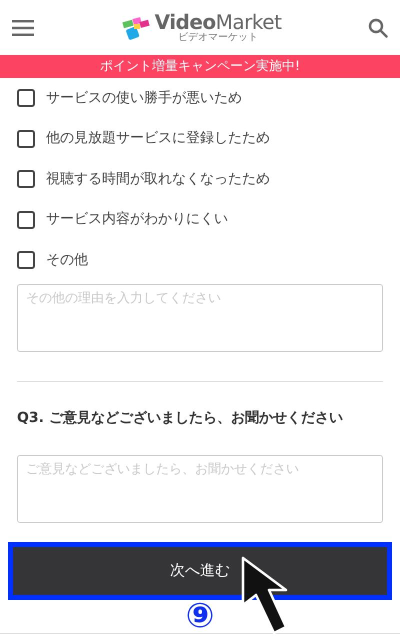 The height and width of the screenshot is (642, 400). What do you see at coordinates (218, 22) in the screenshot?
I see `logo-wordmark: VideoMarket` at bounding box center [218, 22].